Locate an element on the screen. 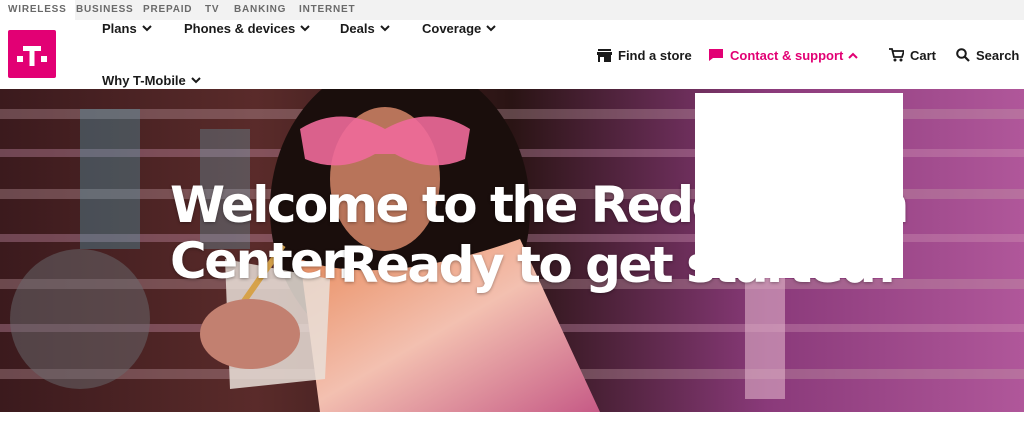 The height and width of the screenshot is (434, 1024). nav-deals: Deals is located at coordinates (365, 29).